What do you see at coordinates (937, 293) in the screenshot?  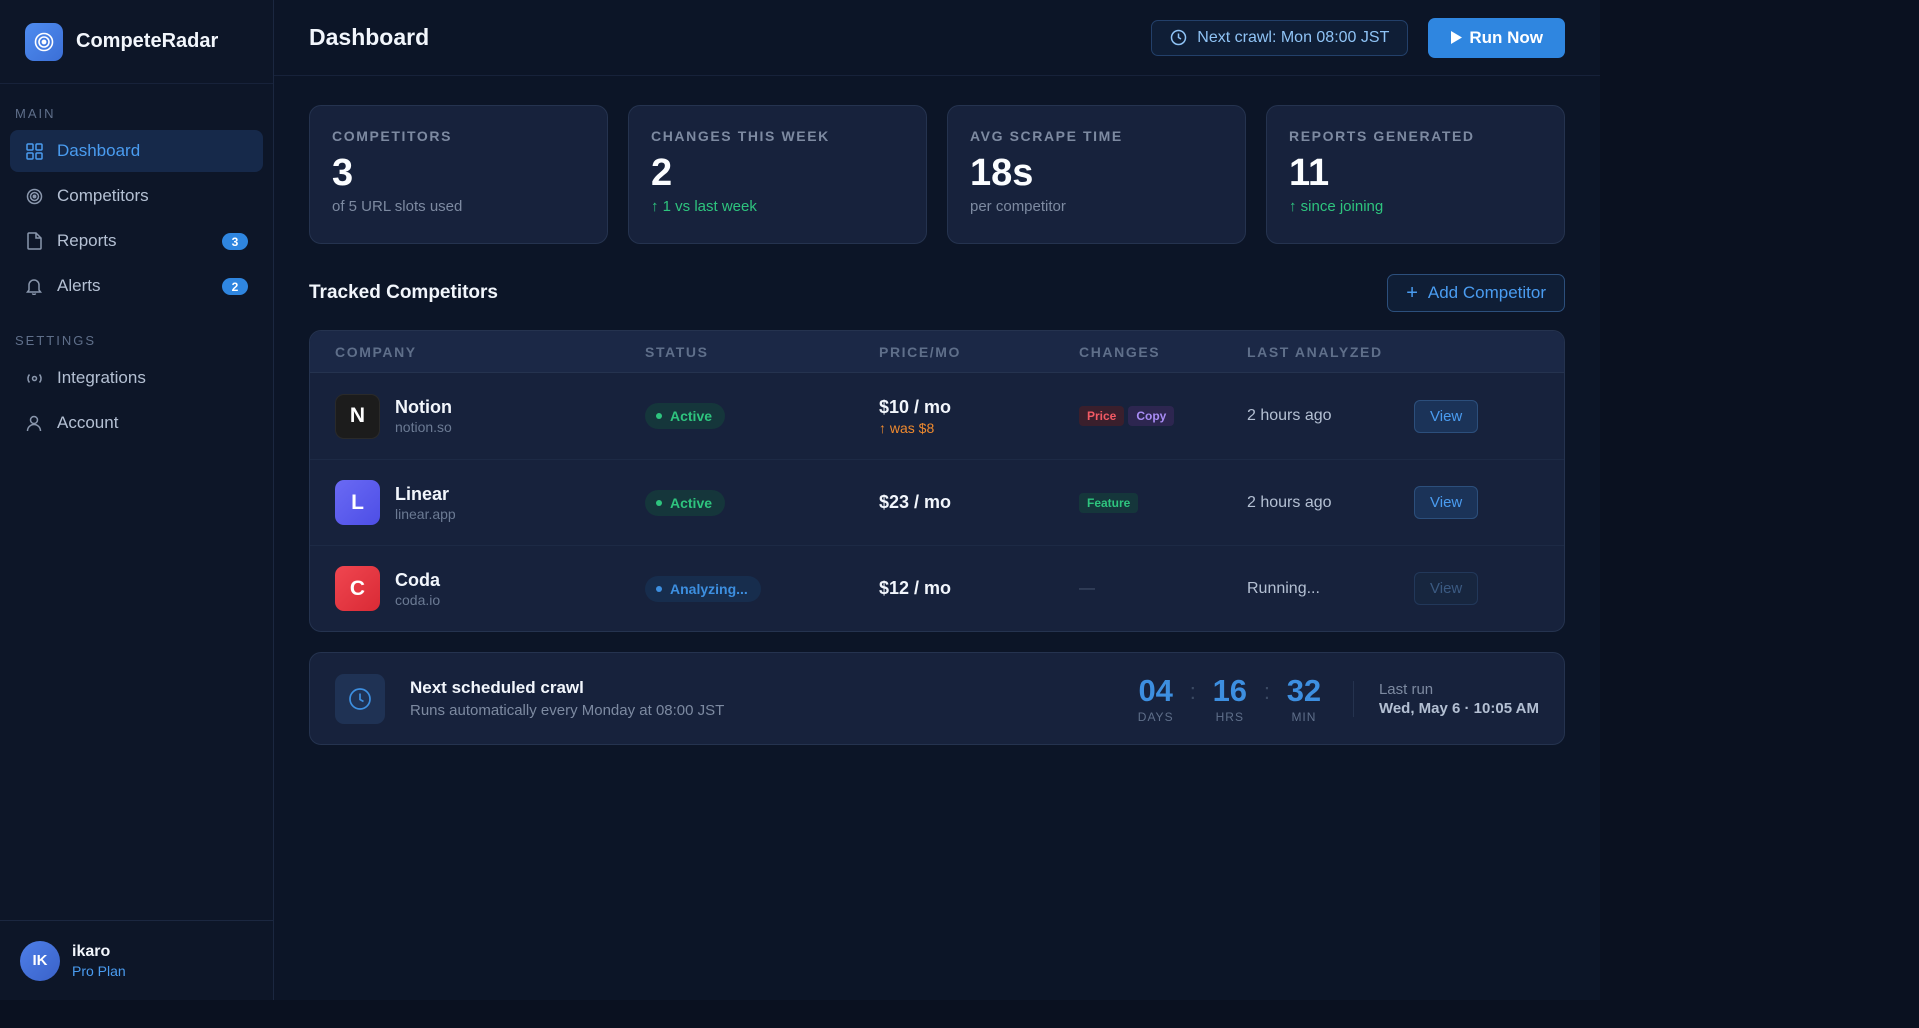 I see `competitors-section-header: Tracked Competitors + Add Competitor` at bounding box center [937, 293].